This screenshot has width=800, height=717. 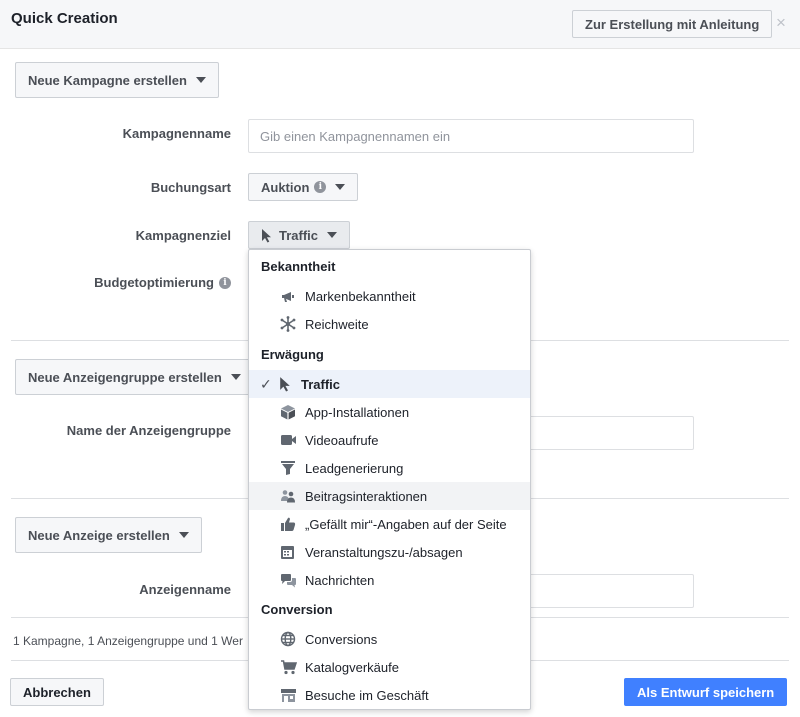 I want to click on objective-label: Kampagnenziel, so click(x=183, y=235).